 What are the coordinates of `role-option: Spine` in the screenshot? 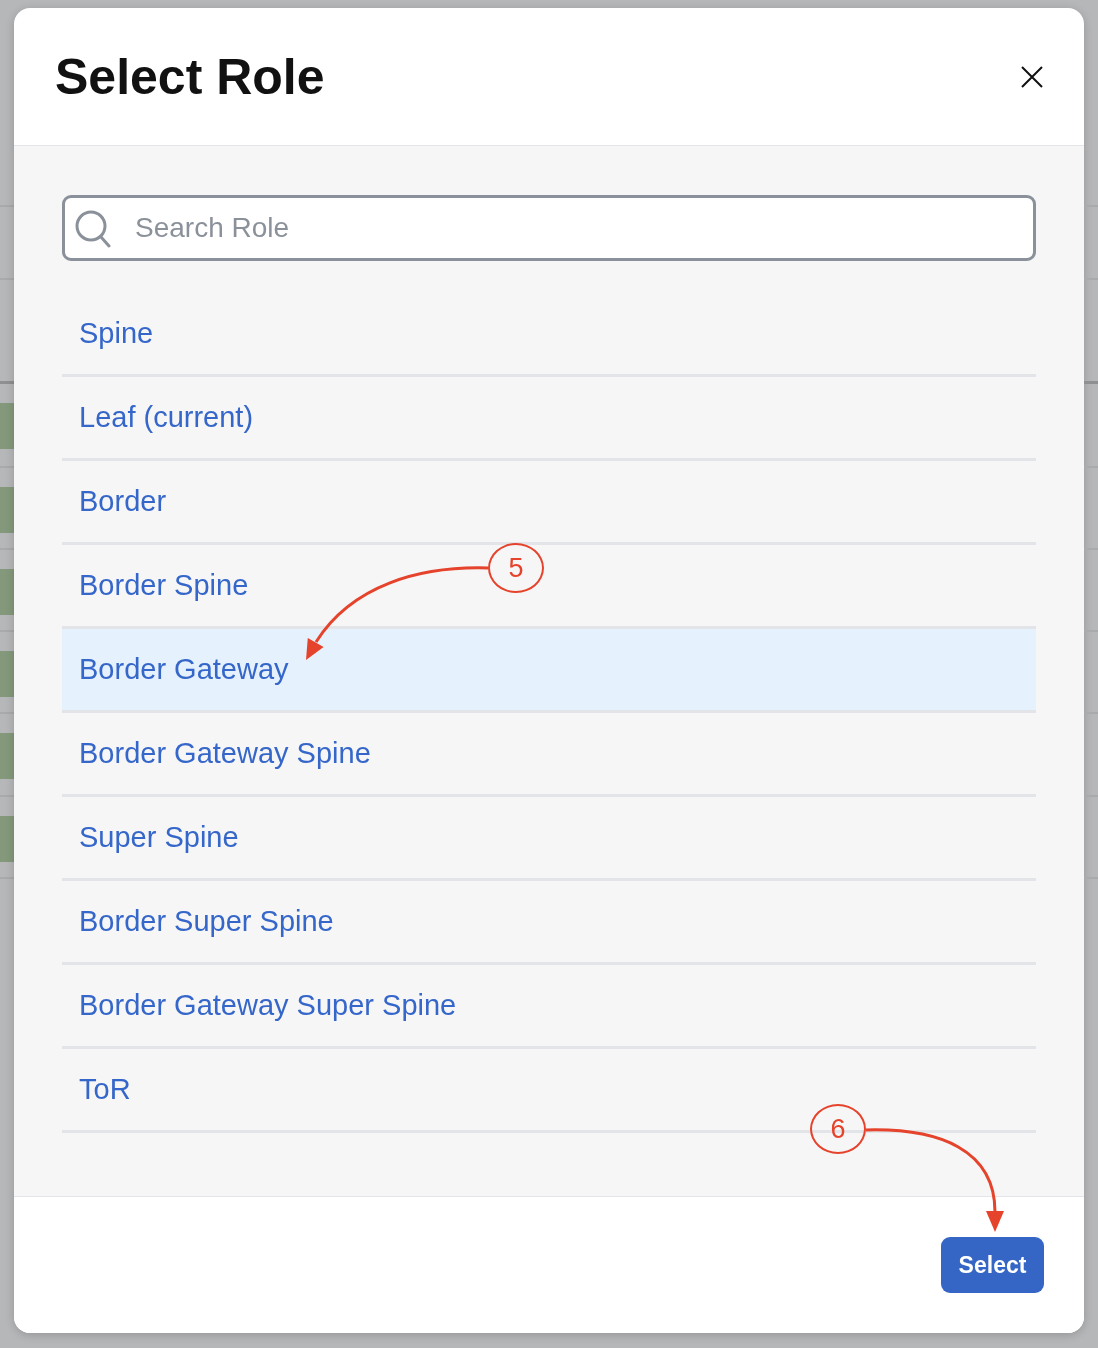 It's located at (549, 335).